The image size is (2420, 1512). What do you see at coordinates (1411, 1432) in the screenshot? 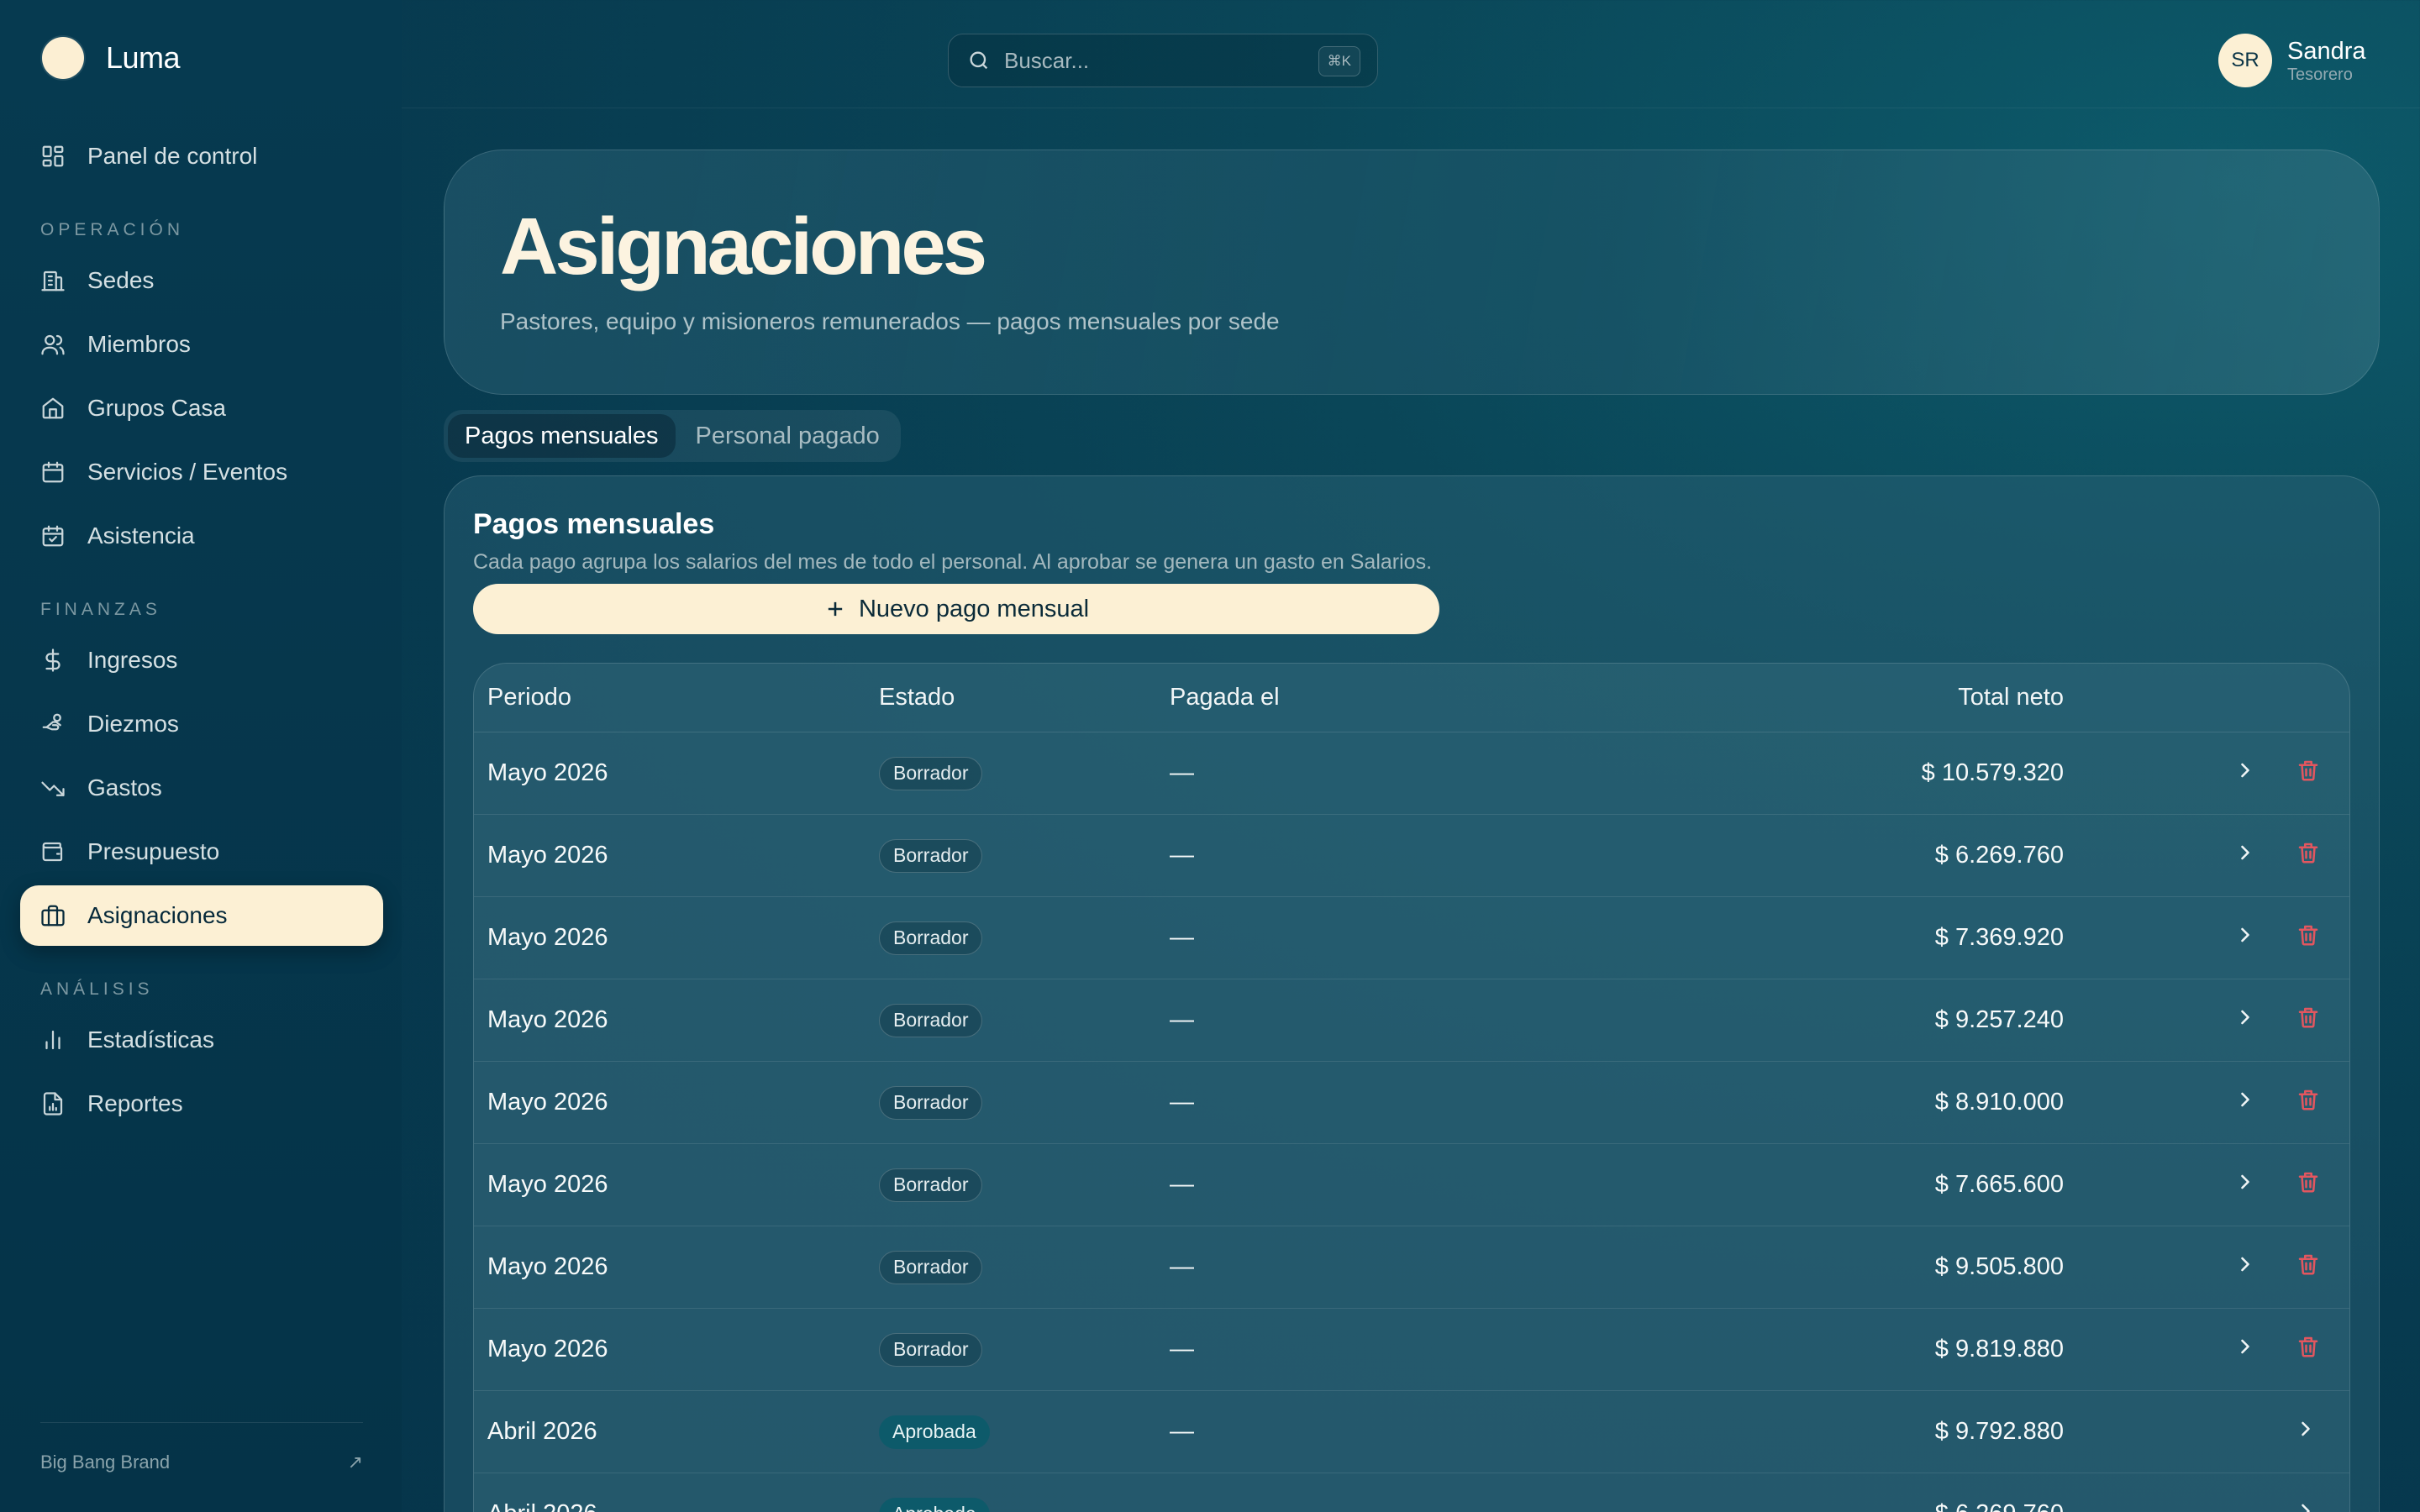
I see `table-row: Abril 2026 Aprobada — $ 9.792.880` at bounding box center [1411, 1432].